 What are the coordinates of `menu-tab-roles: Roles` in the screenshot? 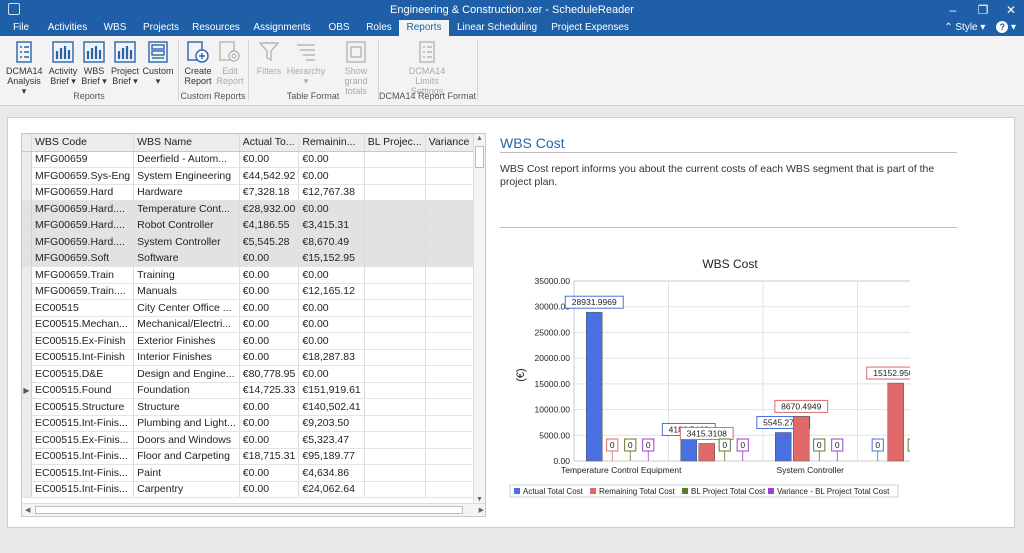 It's located at (379, 28).